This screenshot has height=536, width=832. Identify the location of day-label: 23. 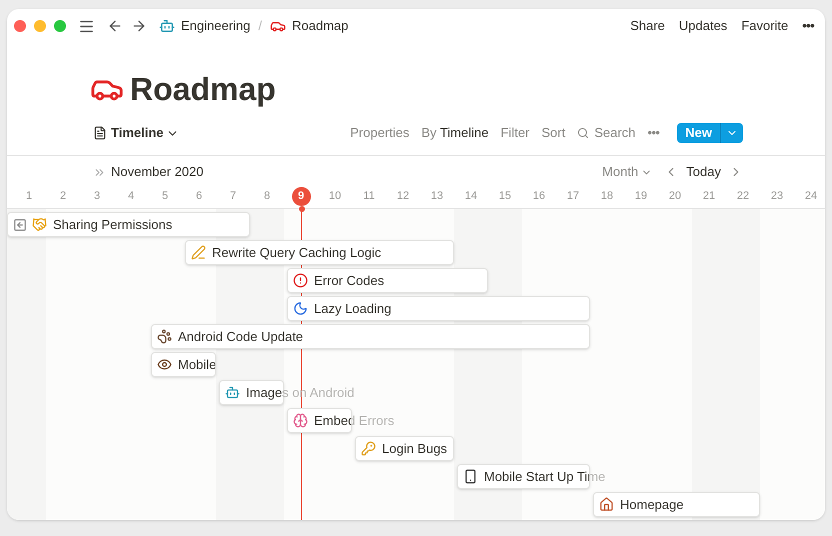
(777, 196).